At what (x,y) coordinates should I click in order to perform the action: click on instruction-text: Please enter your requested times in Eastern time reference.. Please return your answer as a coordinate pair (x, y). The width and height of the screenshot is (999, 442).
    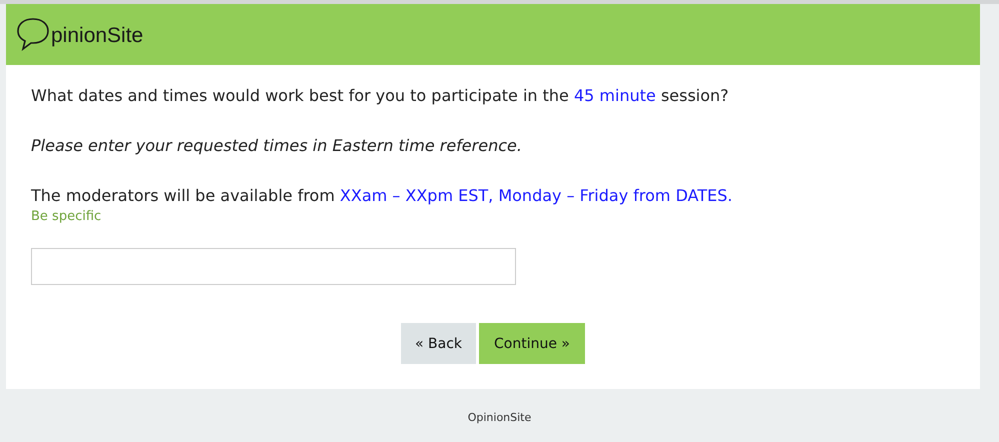
    Looking at the image, I should click on (277, 146).